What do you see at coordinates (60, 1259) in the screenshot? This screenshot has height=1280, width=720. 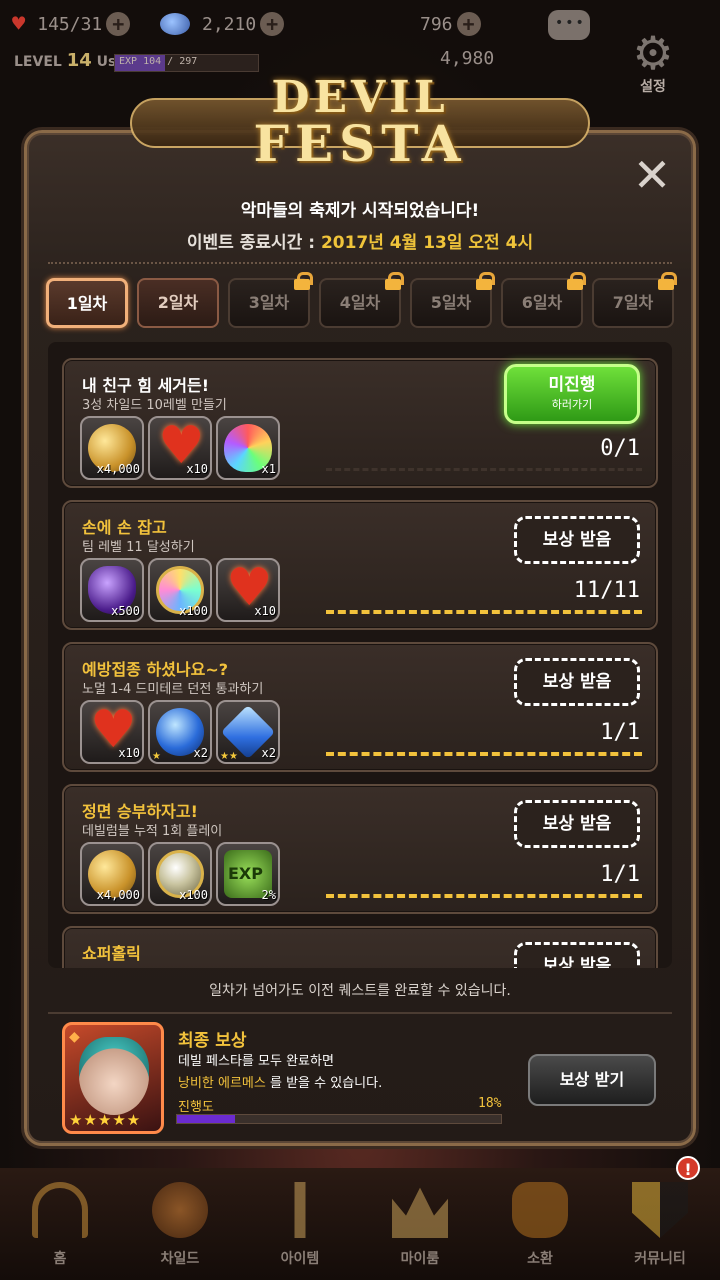 I see `nav-label: 홈` at bounding box center [60, 1259].